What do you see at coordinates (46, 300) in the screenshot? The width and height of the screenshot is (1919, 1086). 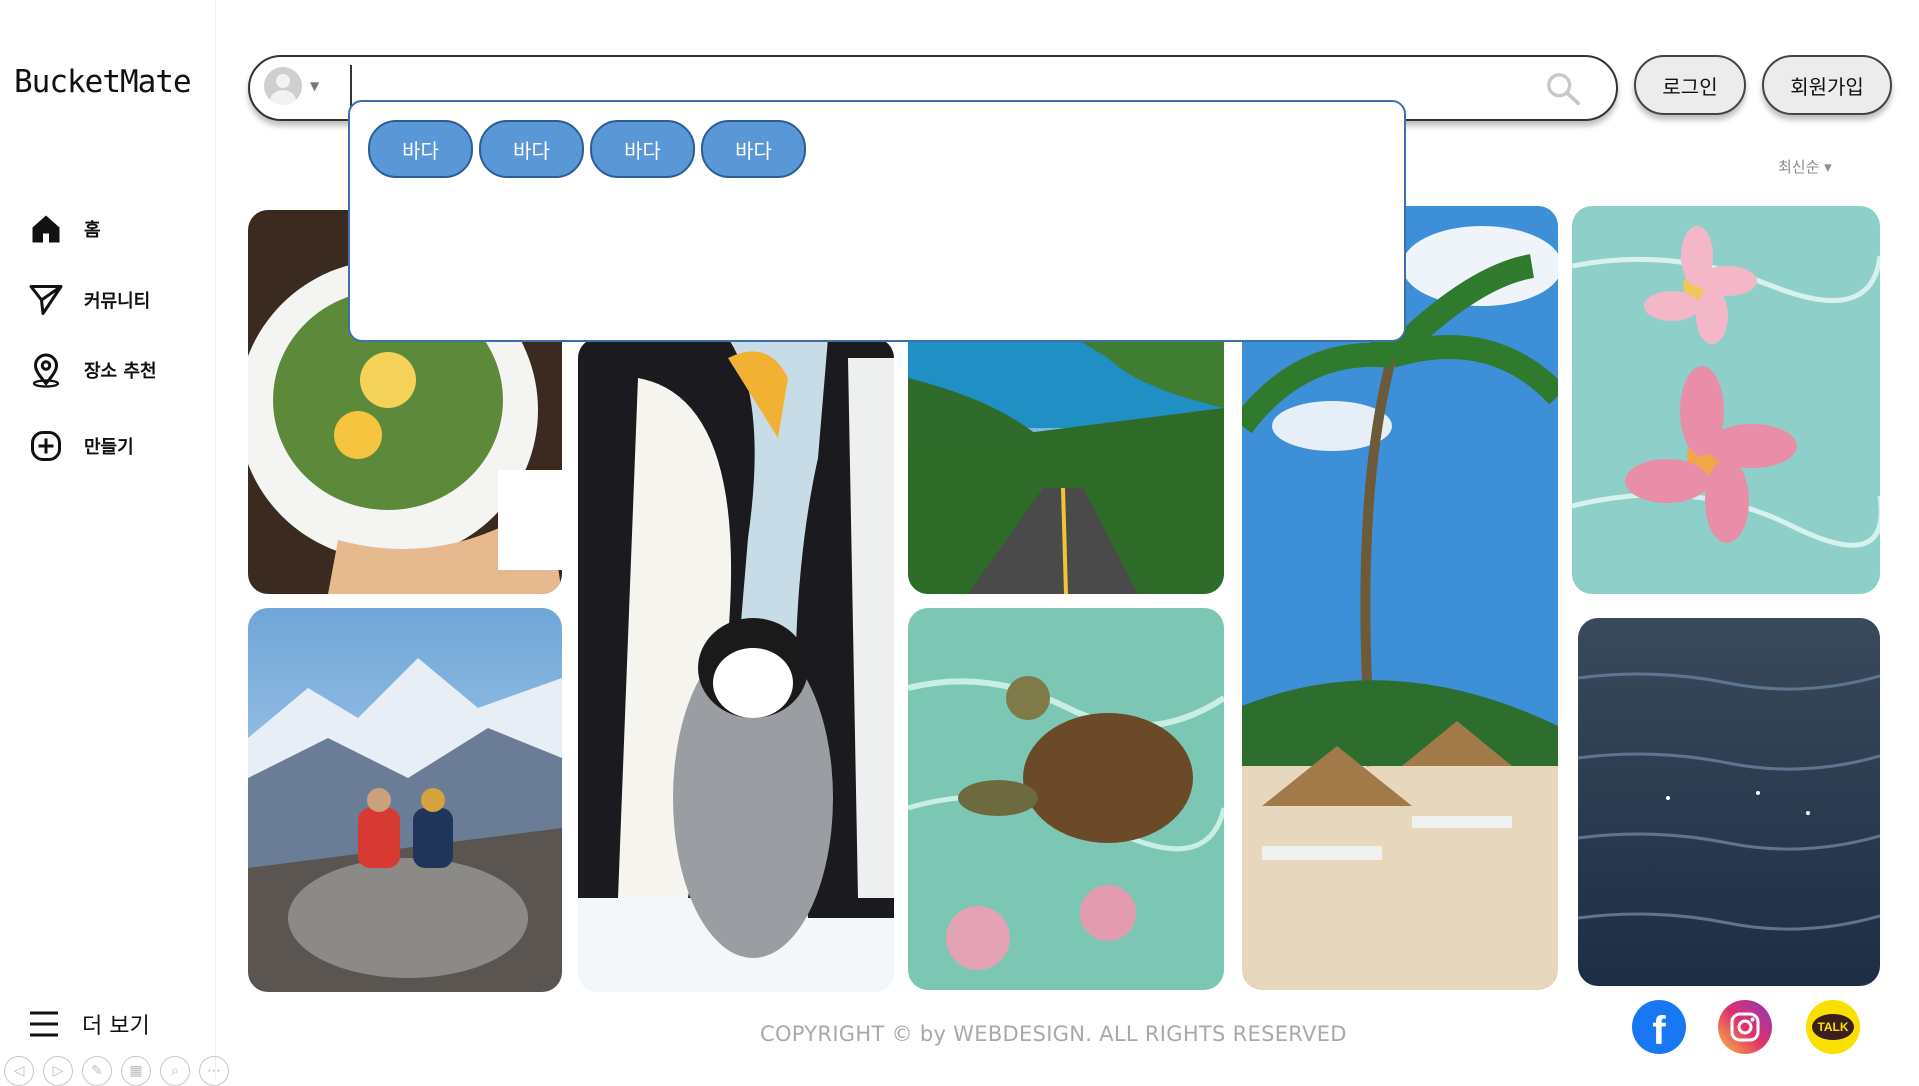 I see `send-icon` at bounding box center [46, 300].